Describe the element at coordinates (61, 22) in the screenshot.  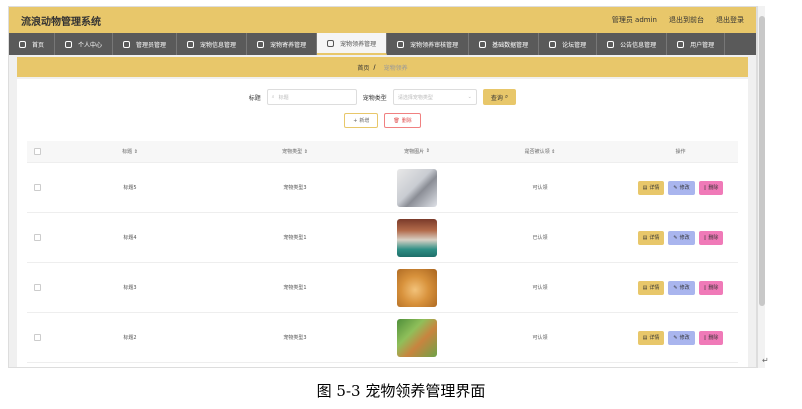
I see `app-title: 流浪动物管理系统` at that location.